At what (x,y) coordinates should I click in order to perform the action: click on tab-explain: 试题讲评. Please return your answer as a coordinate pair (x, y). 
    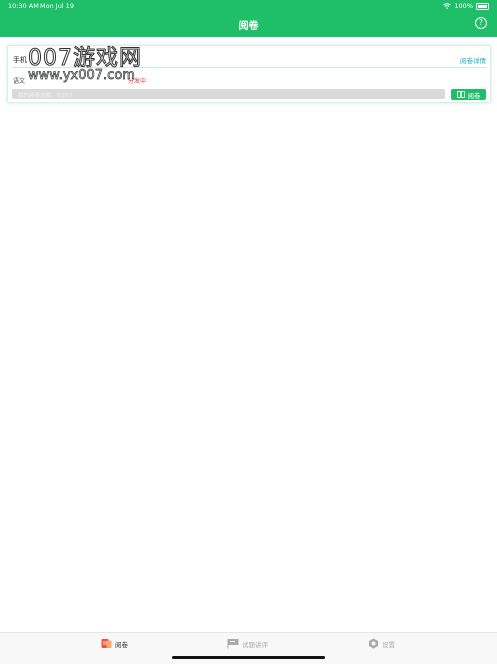
    Looking at the image, I should click on (247, 643).